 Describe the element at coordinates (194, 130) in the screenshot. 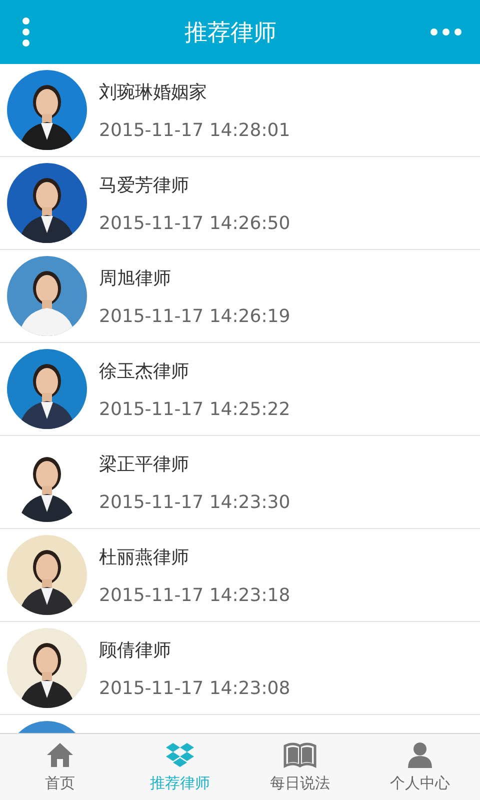

I see `post-time: 2015-11-17 14:28:01` at that location.